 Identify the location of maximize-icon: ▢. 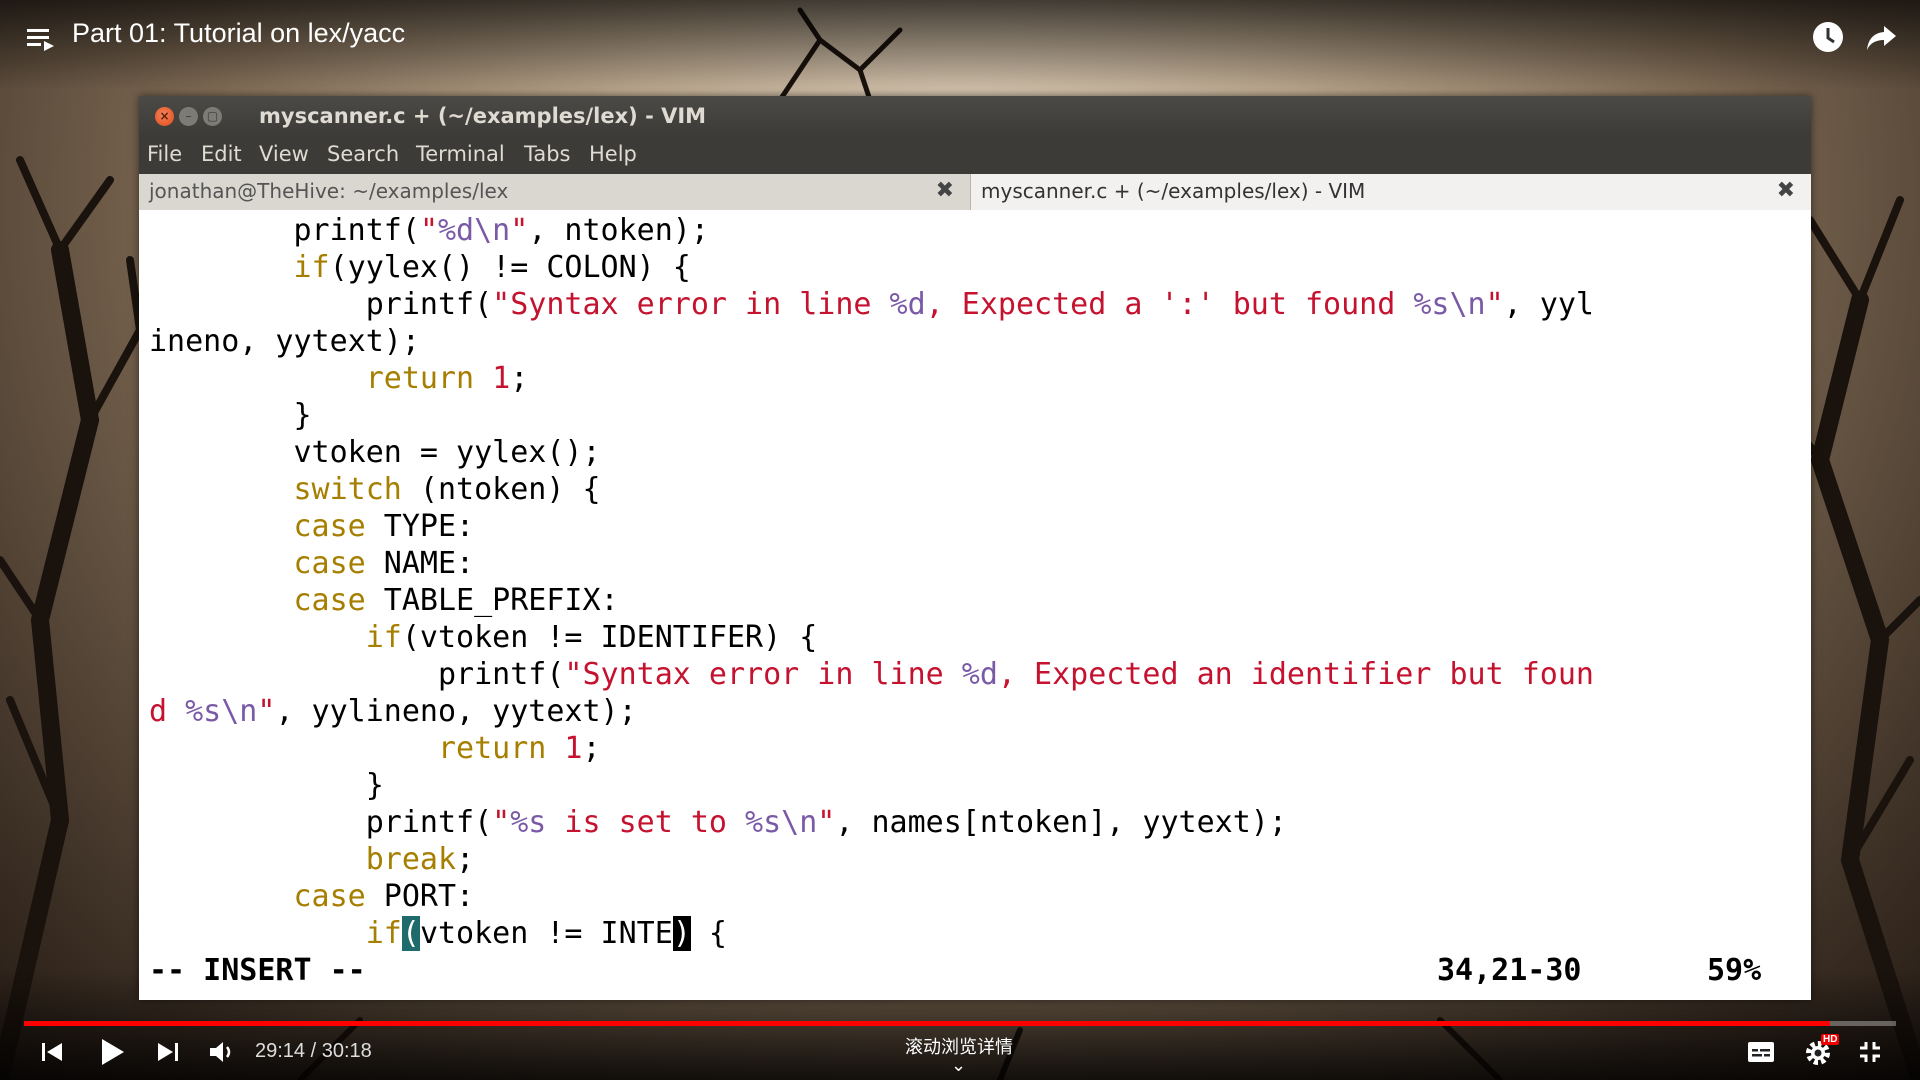
(212, 116).